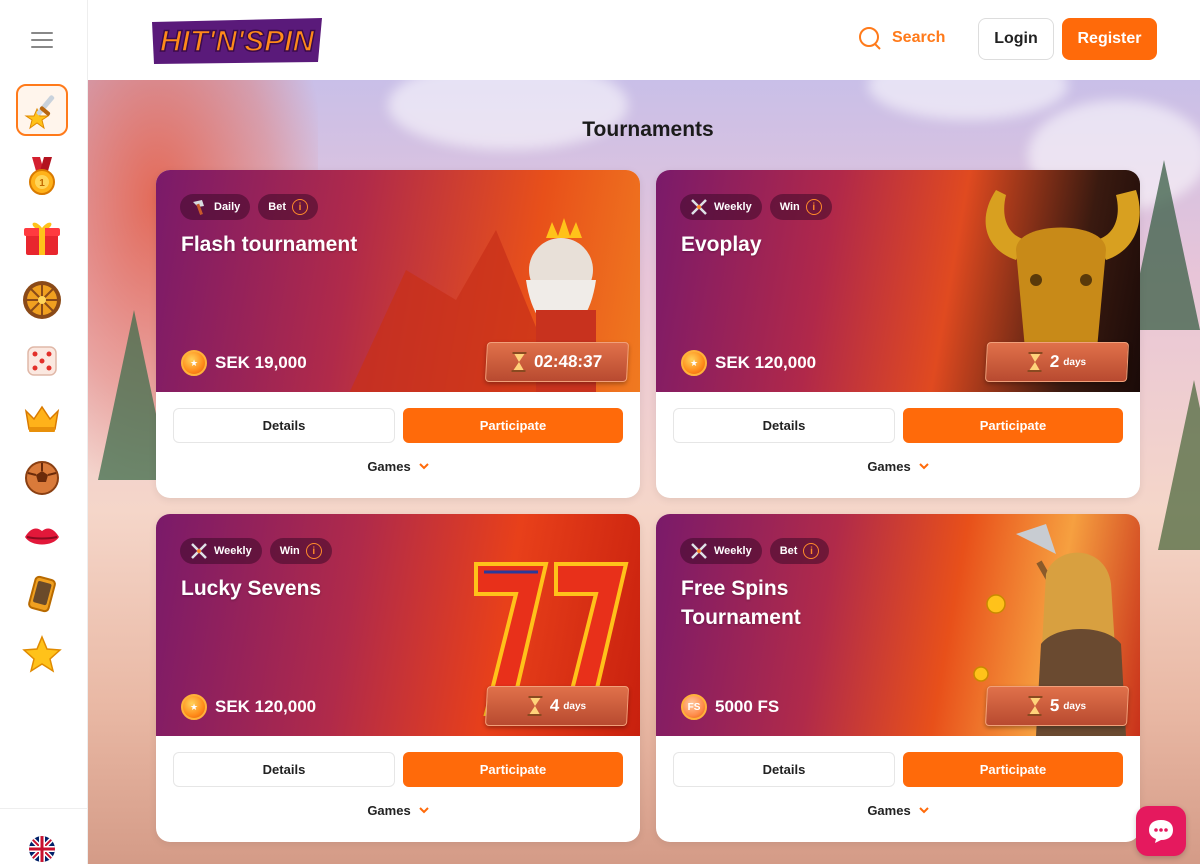 The height and width of the screenshot is (864, 1200). Describe the element at coordinates (251, 588) in the screenshot. I see `tournament-name: Lucky Sevens` at that location.